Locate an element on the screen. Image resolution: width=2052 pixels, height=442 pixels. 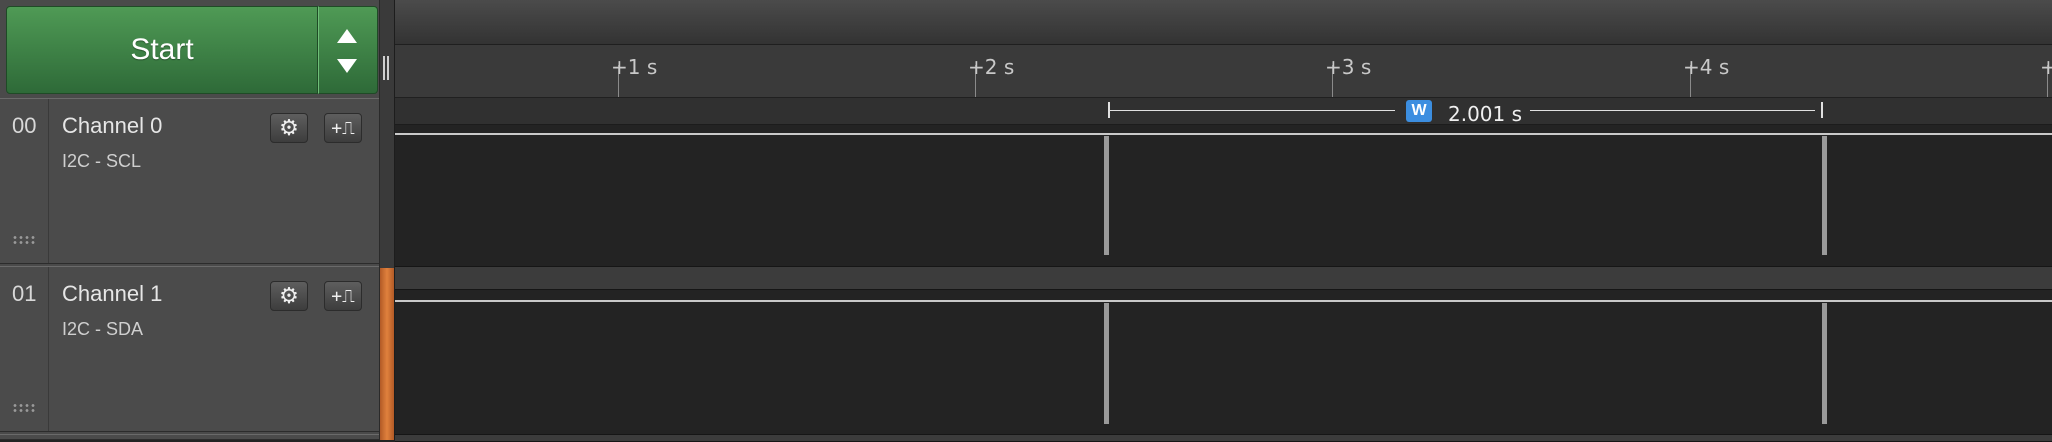
ruler-tick-label: +4 s is located at coordinates (1706, 67).